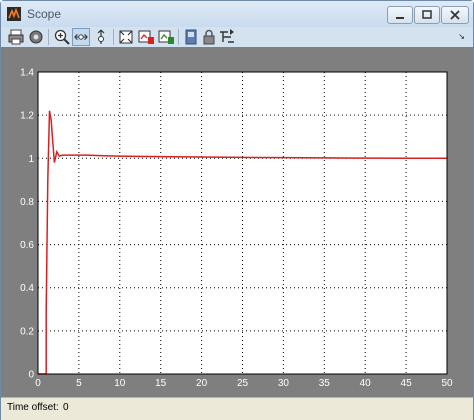  Describe the element at coordinates (366, 383) in the screenshot. I see `x-tick-label: 40` at that location.